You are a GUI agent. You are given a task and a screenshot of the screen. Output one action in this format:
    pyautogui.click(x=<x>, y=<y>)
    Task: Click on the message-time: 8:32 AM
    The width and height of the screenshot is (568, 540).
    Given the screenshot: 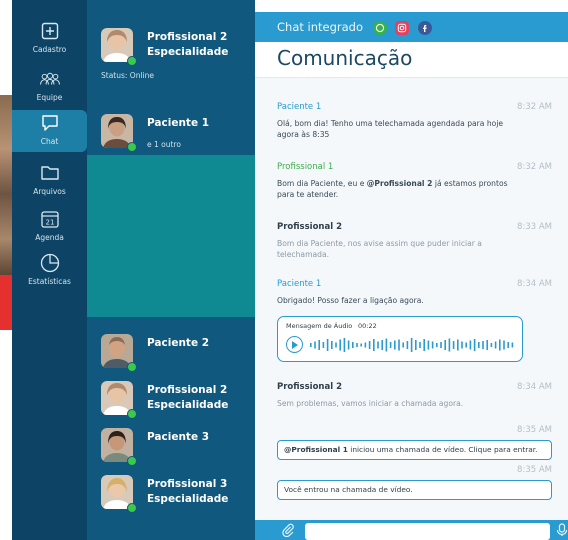 What is the action you would take?
    pyautogui.click(x=534, y=167)
    